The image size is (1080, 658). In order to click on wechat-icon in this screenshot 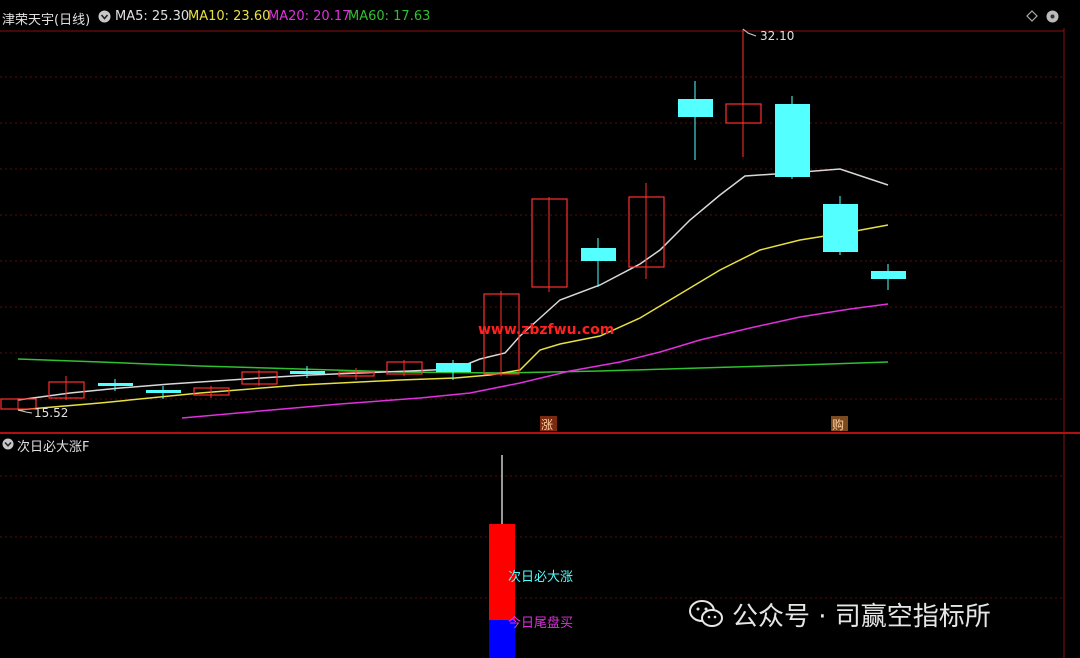, I will do `click(706, 613)`.